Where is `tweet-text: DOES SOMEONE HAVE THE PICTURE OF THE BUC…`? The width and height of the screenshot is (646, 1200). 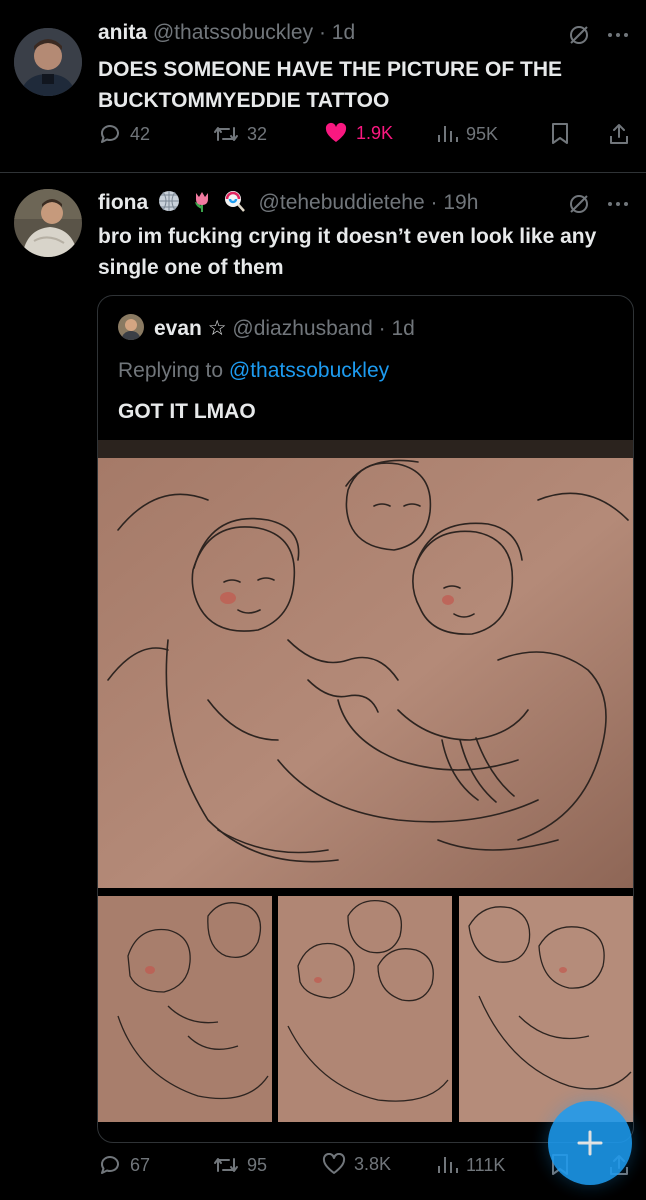 tweet-text: DOES SOMEONE HAVE THE PICTURE OF THE BUC… is located at coordinates (330, 85).